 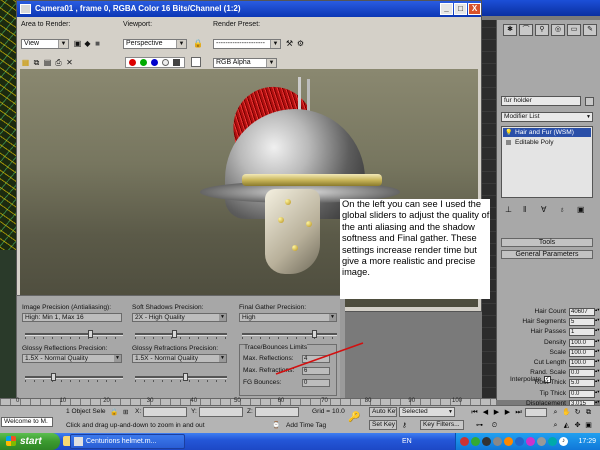 What do you see at coordinates (306, 425) in the screenshot?
I see `add-time-tag: Add Time Tag` at bounding box center [306, 425].